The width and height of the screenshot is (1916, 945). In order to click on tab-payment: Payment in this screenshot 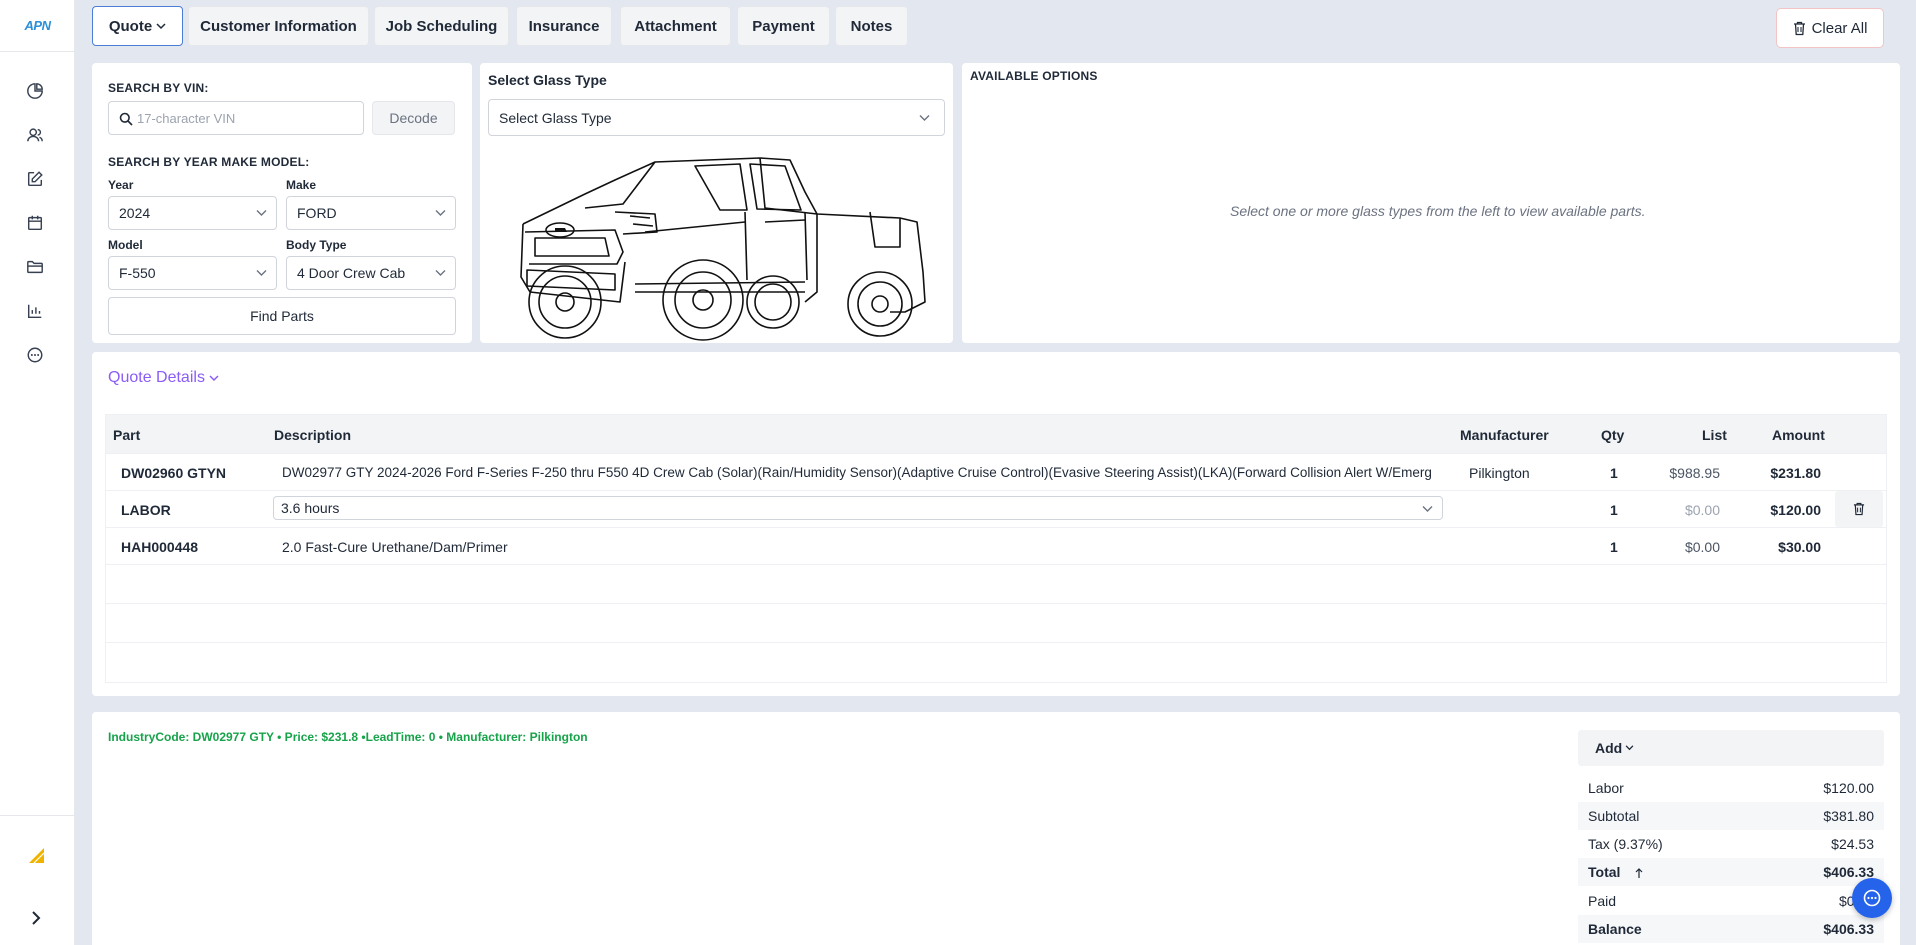, I will do `click(783, 26)`.